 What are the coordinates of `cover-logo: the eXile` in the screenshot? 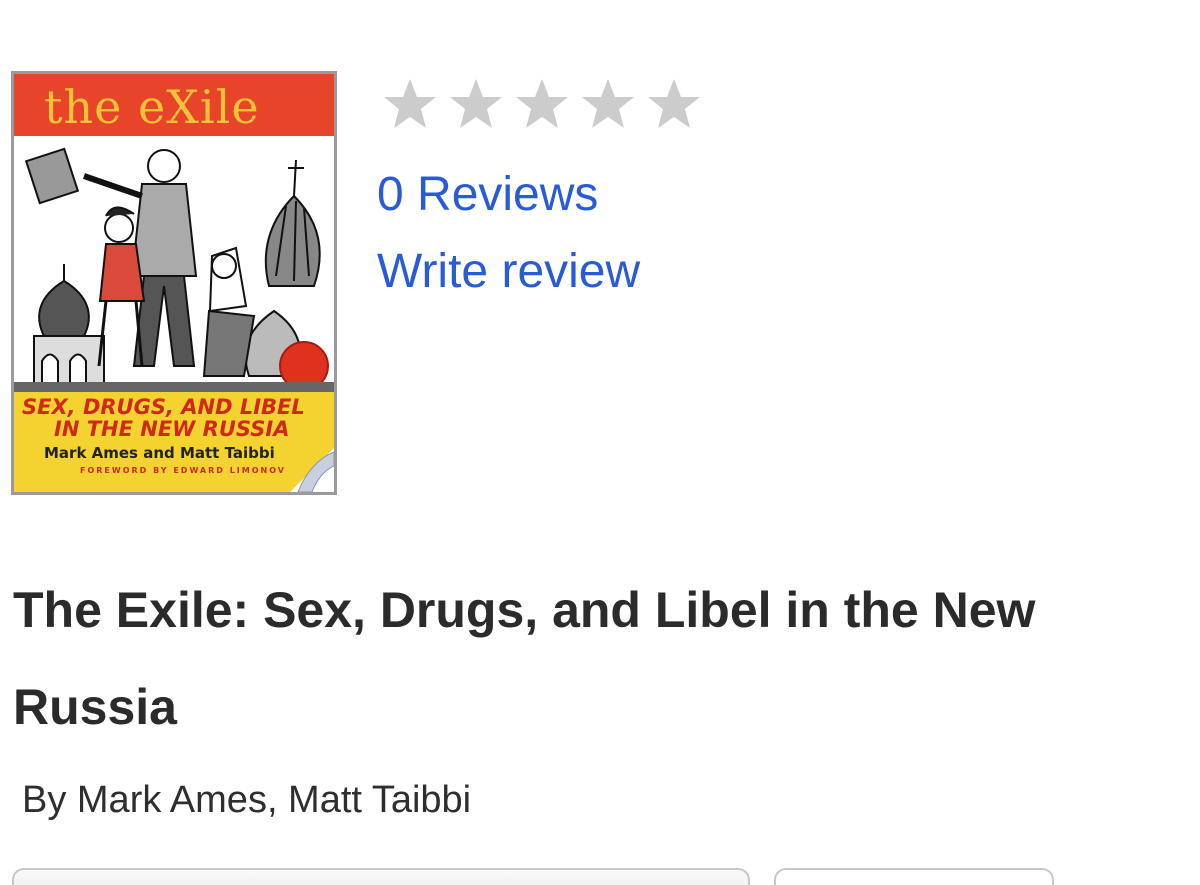 It's located at (152, 107).